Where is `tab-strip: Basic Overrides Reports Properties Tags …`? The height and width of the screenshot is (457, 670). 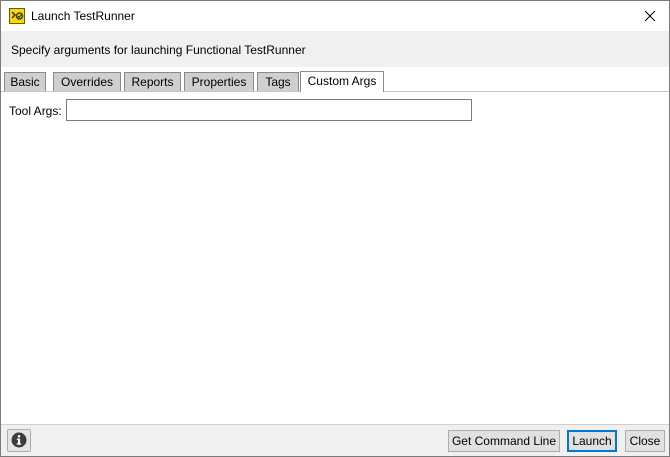
tab-strip: Basic Overrides Reports Properties Tags … is located at coordinates (335, 81).